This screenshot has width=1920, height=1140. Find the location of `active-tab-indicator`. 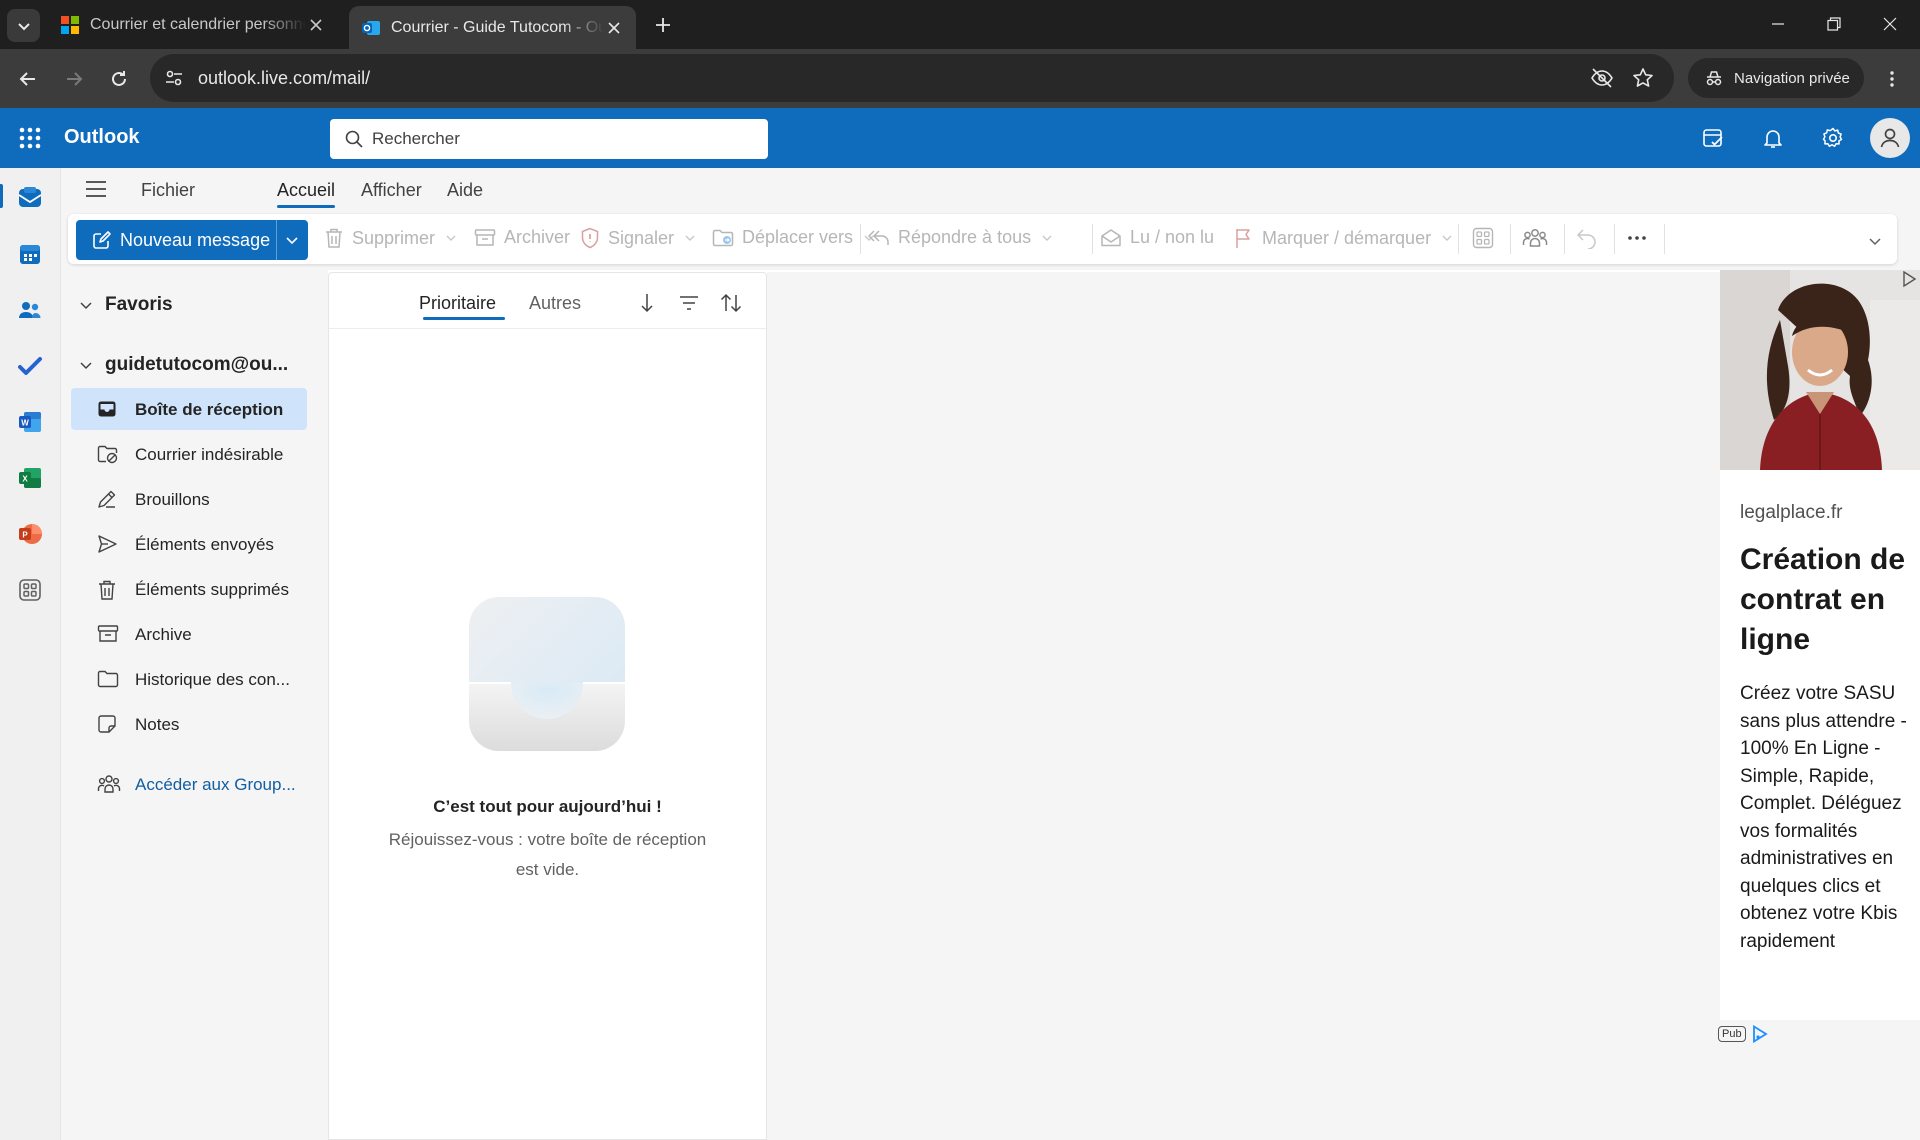

active-tab-indicator is located at coordinates (306, 206).